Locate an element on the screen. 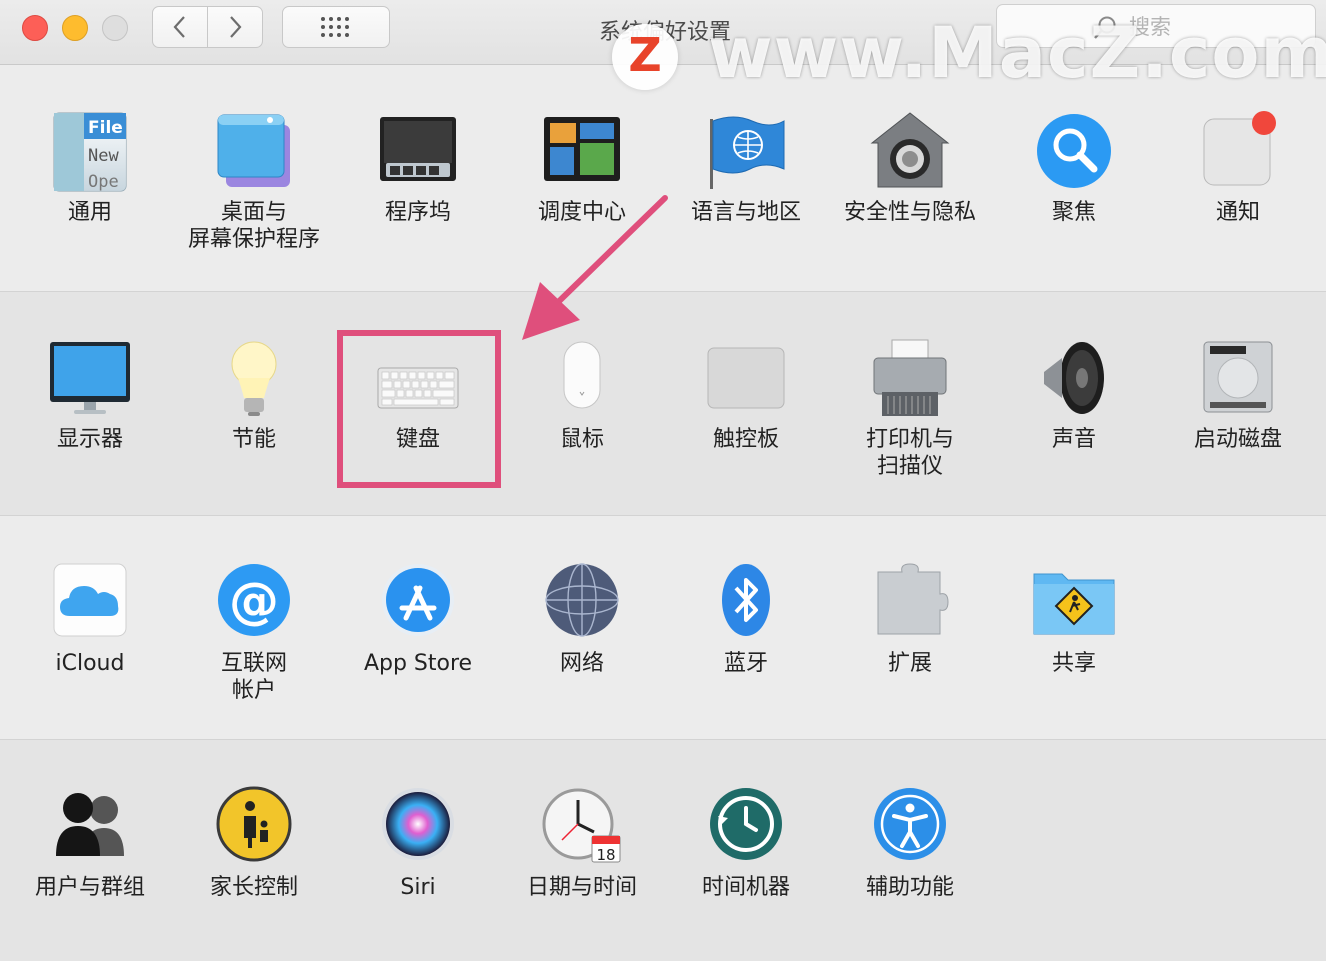  grid-icon is located at coordinates (335, 27).